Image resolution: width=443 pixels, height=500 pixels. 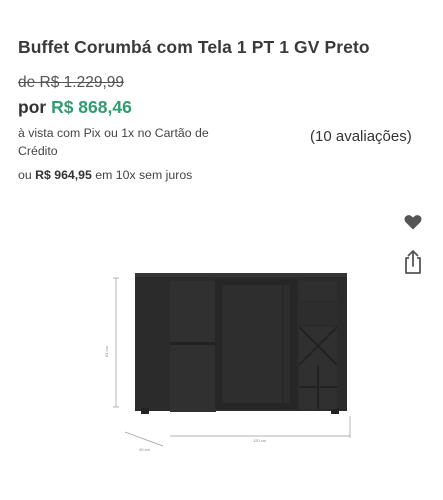 What do you see at coordinates (142, 175) in the screenshot?
I see `installments-suffix: em 10x sem juros` at bounding box center [142, 175].